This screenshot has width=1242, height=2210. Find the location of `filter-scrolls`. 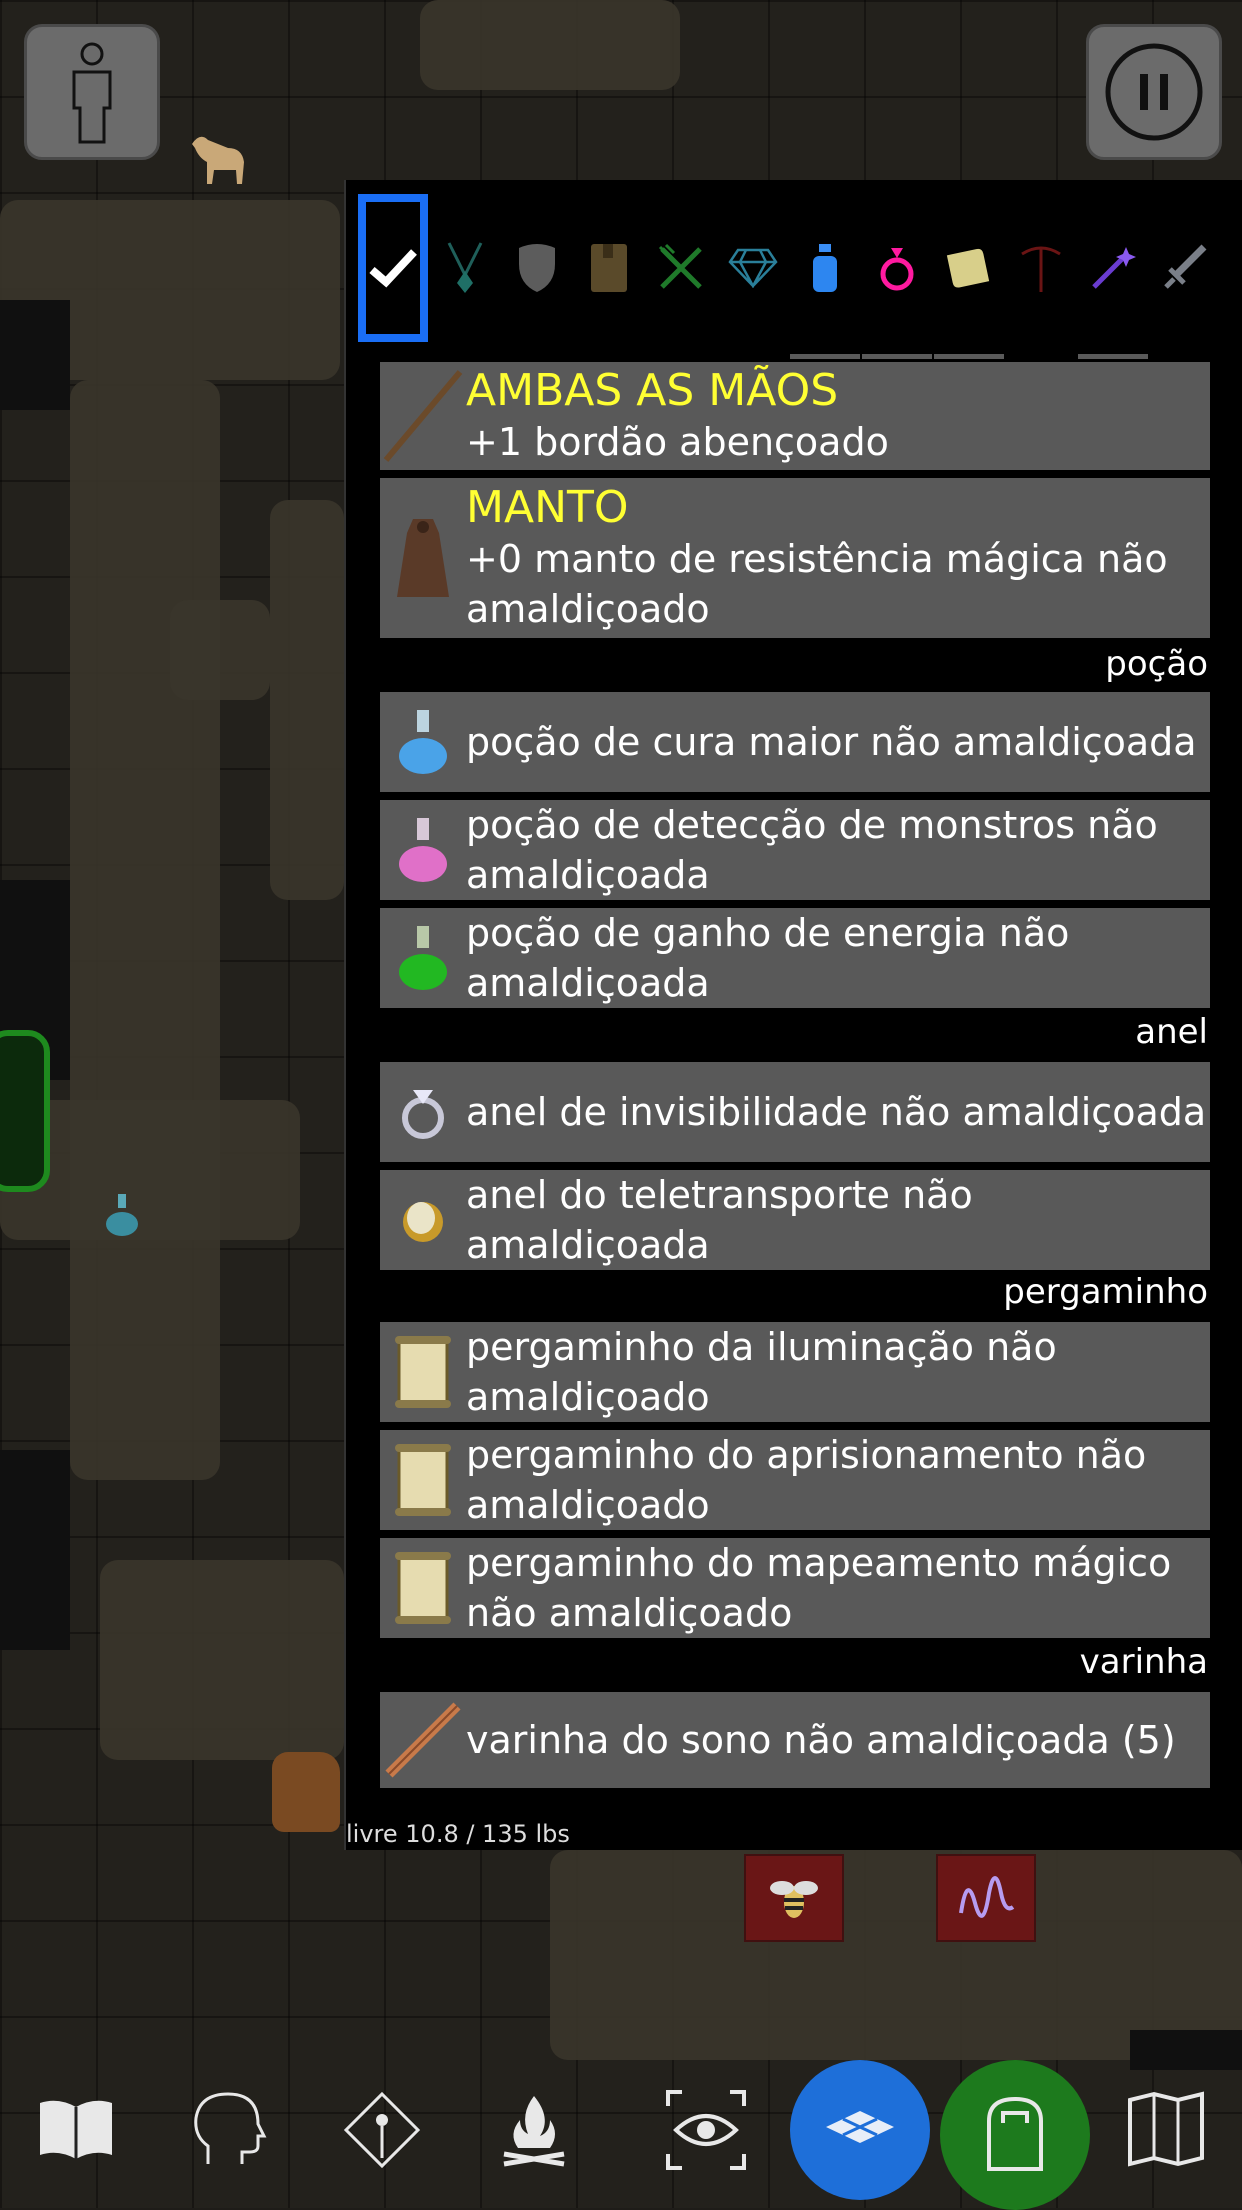

filter-scrolls is located at coordinates (969, 268).